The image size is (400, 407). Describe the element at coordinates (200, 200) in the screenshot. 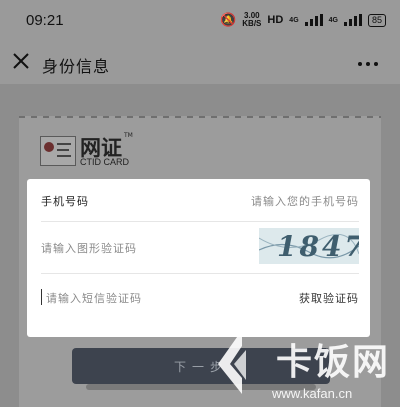

I see `phone-row: 手机号码 请输入您的手机号码` at that location.